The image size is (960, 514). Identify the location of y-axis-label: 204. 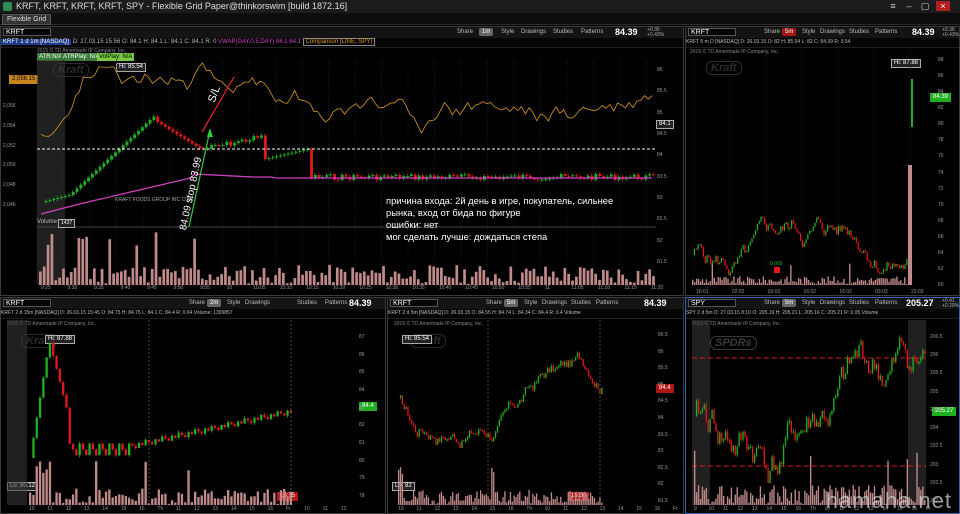
(934, 428).